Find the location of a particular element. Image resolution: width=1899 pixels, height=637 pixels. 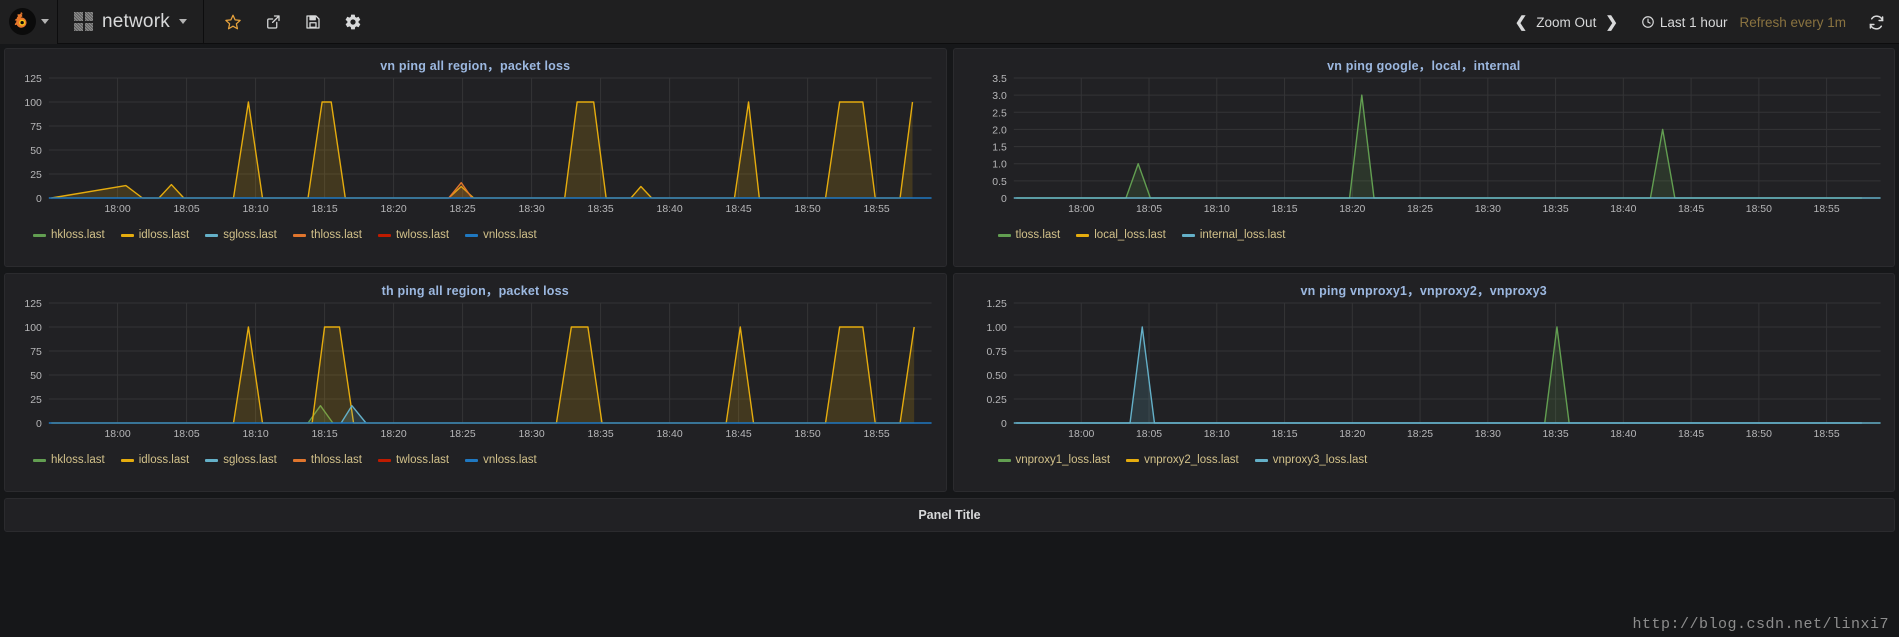

chevron-left-icon: ❮ is located at coordinates (1521, 22).